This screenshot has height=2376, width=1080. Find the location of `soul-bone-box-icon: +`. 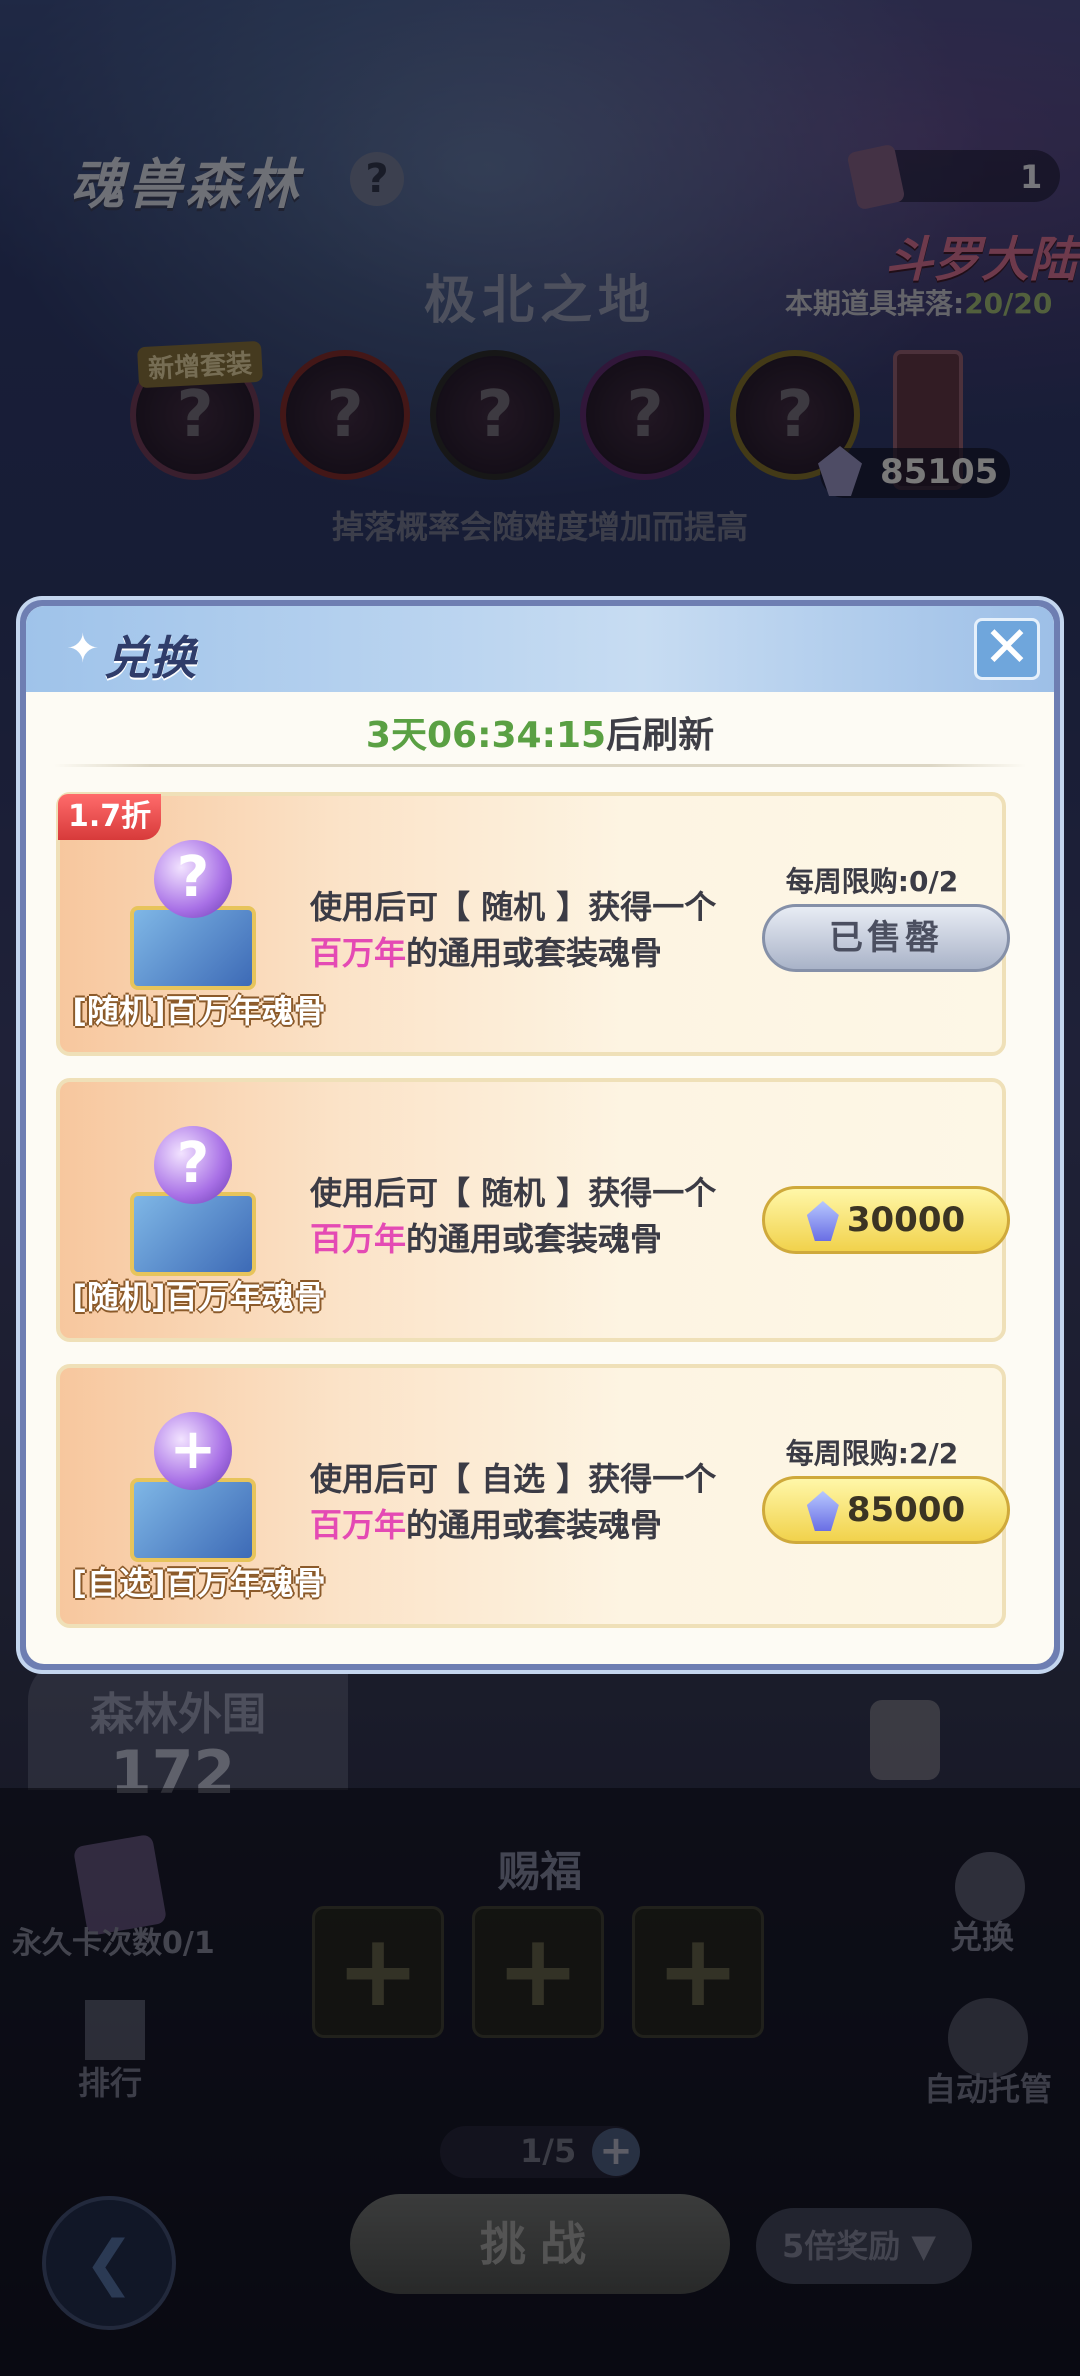

soul-bone-box-icon: + is located at coordinates (193, 1487).